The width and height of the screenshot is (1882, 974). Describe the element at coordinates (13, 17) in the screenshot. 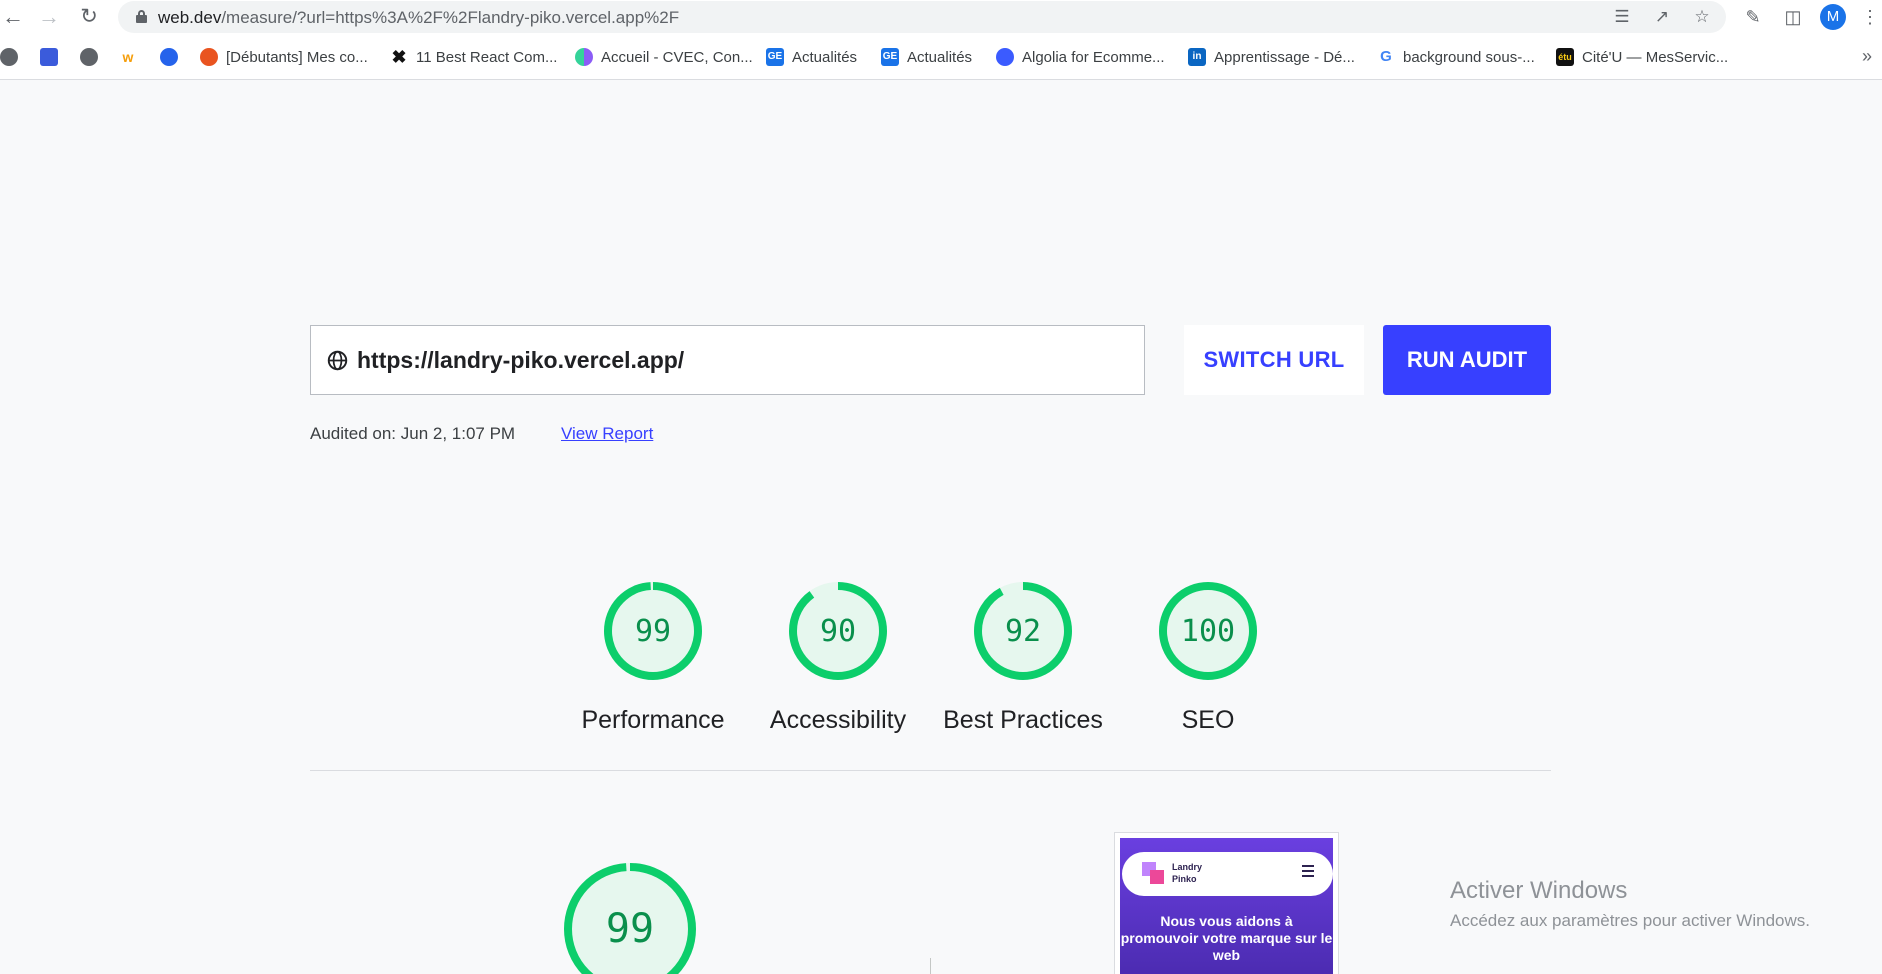

I see `back-icon: ←` at that location.